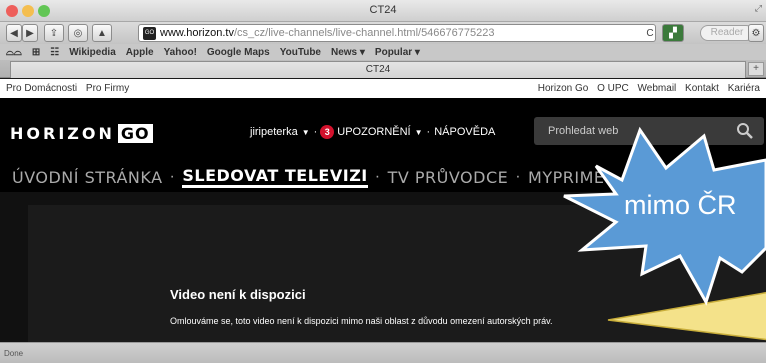 Image resolution: width=766 pixels, height=363 pixels. I want to click on topsites-grid-icon: ☷, so click(54, 52).